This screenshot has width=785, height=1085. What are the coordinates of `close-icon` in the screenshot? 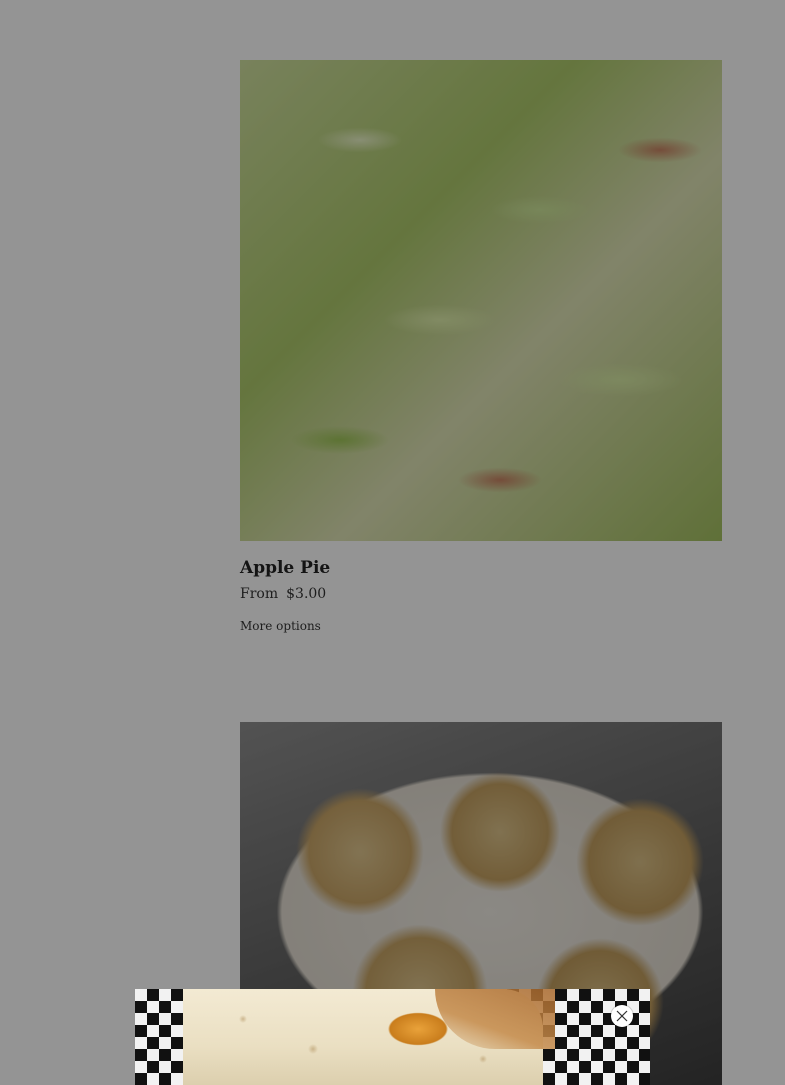 It's located at (622, 1016).